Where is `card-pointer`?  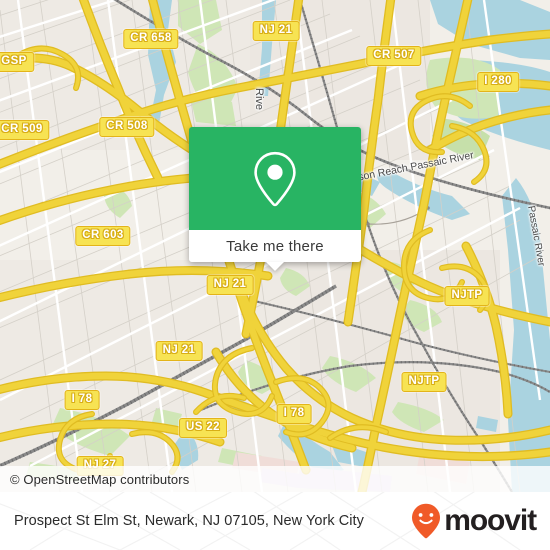 card-pointer is located at coordinates (275, 266).